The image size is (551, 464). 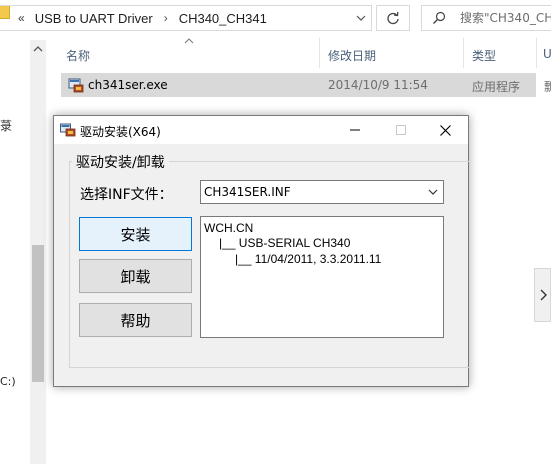 I want to click on inf-file-select: CH341SER.INF, so click(x=322, y=192).